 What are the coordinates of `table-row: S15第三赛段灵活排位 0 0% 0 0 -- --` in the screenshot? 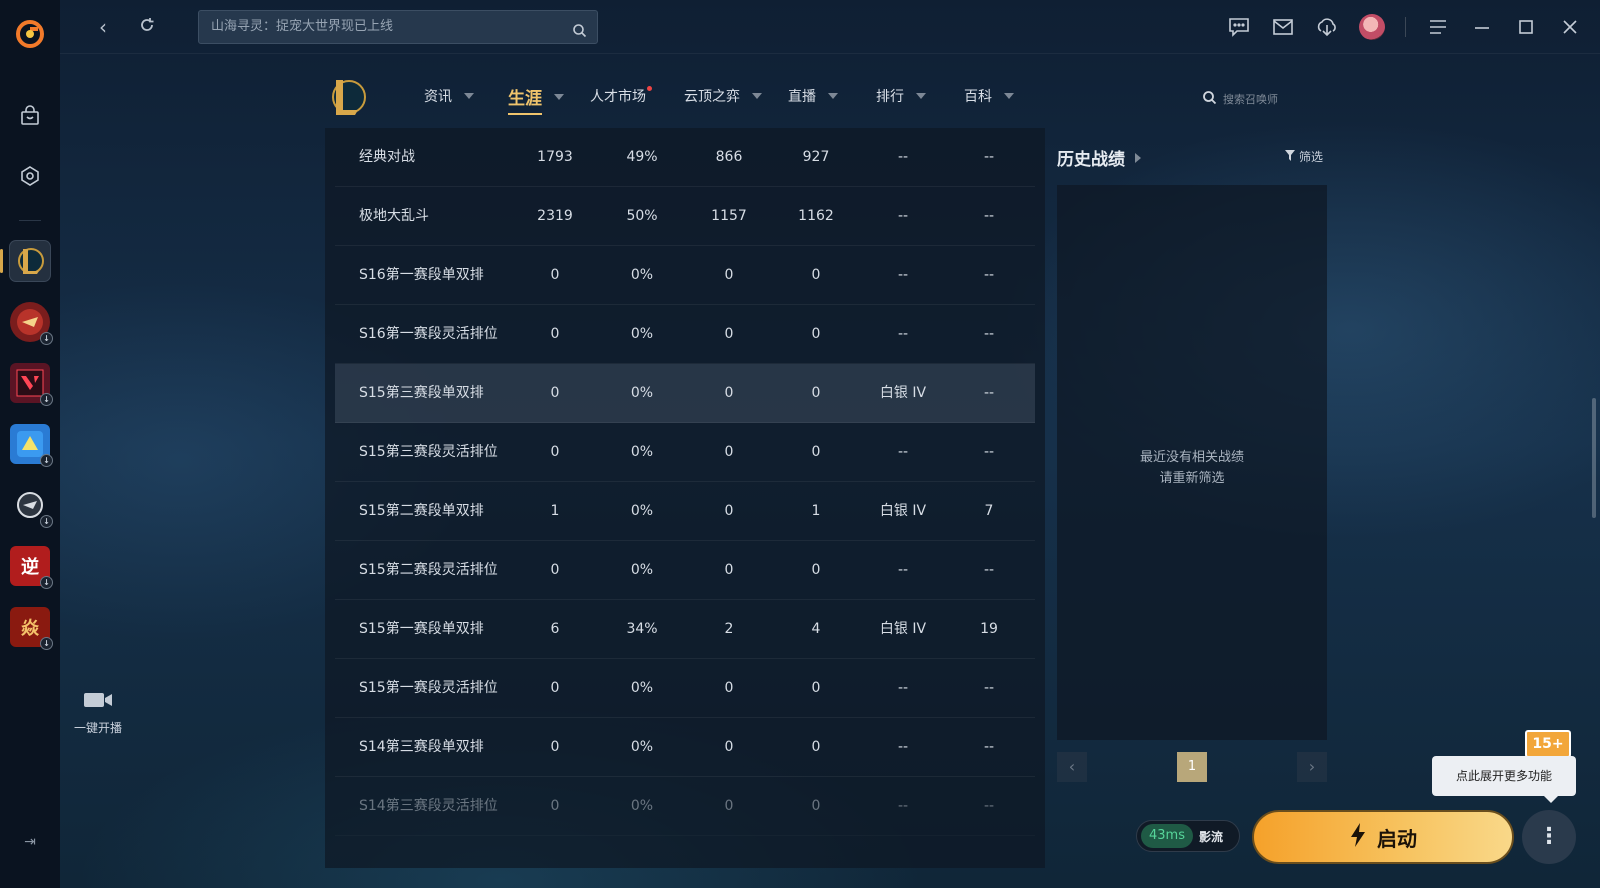 It's located at (685, 452).